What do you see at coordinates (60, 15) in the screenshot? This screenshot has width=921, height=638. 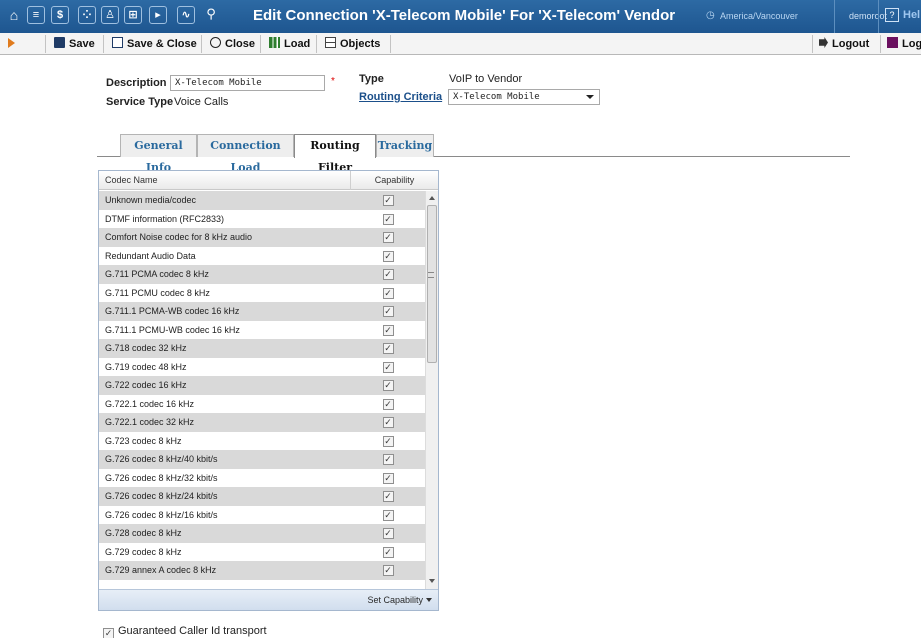 I see `dollar-icon: $` at bounding box center [60, 15].